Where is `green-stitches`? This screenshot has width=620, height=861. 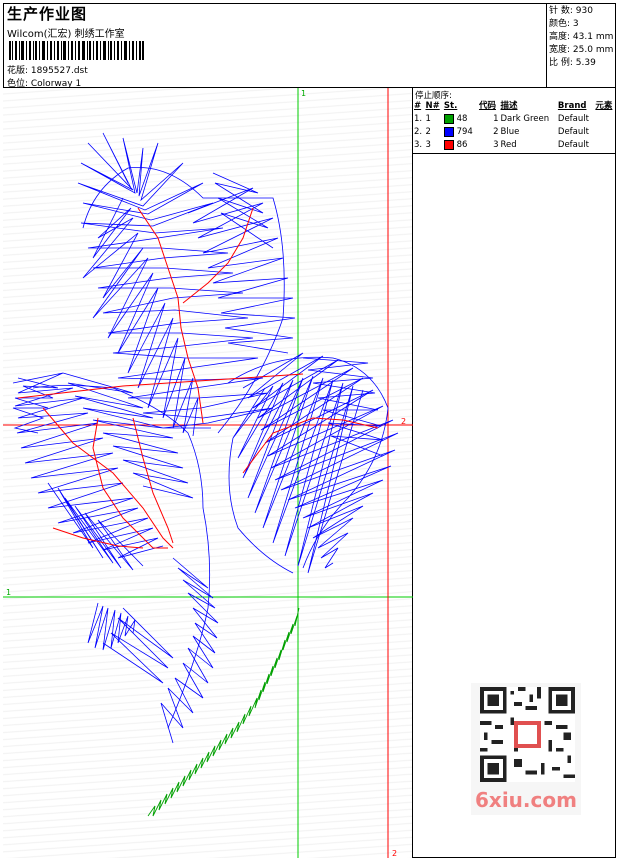
green-stitches is located at coordinates (223, 712).